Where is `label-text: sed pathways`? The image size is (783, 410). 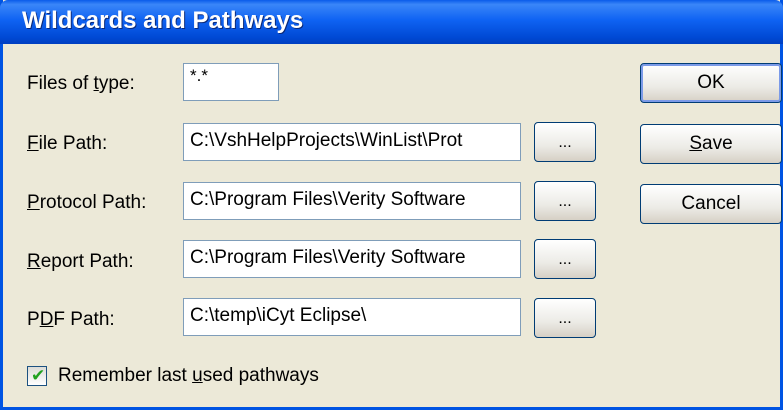 label-text: sed pathways is located at coordinates (260, 375).